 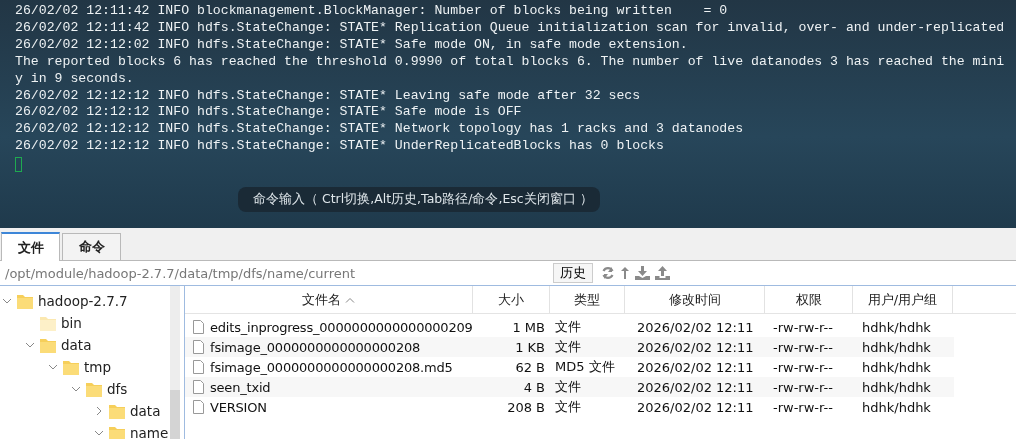 I want to click on file-size: 208 B, so click(x=526, y=407).